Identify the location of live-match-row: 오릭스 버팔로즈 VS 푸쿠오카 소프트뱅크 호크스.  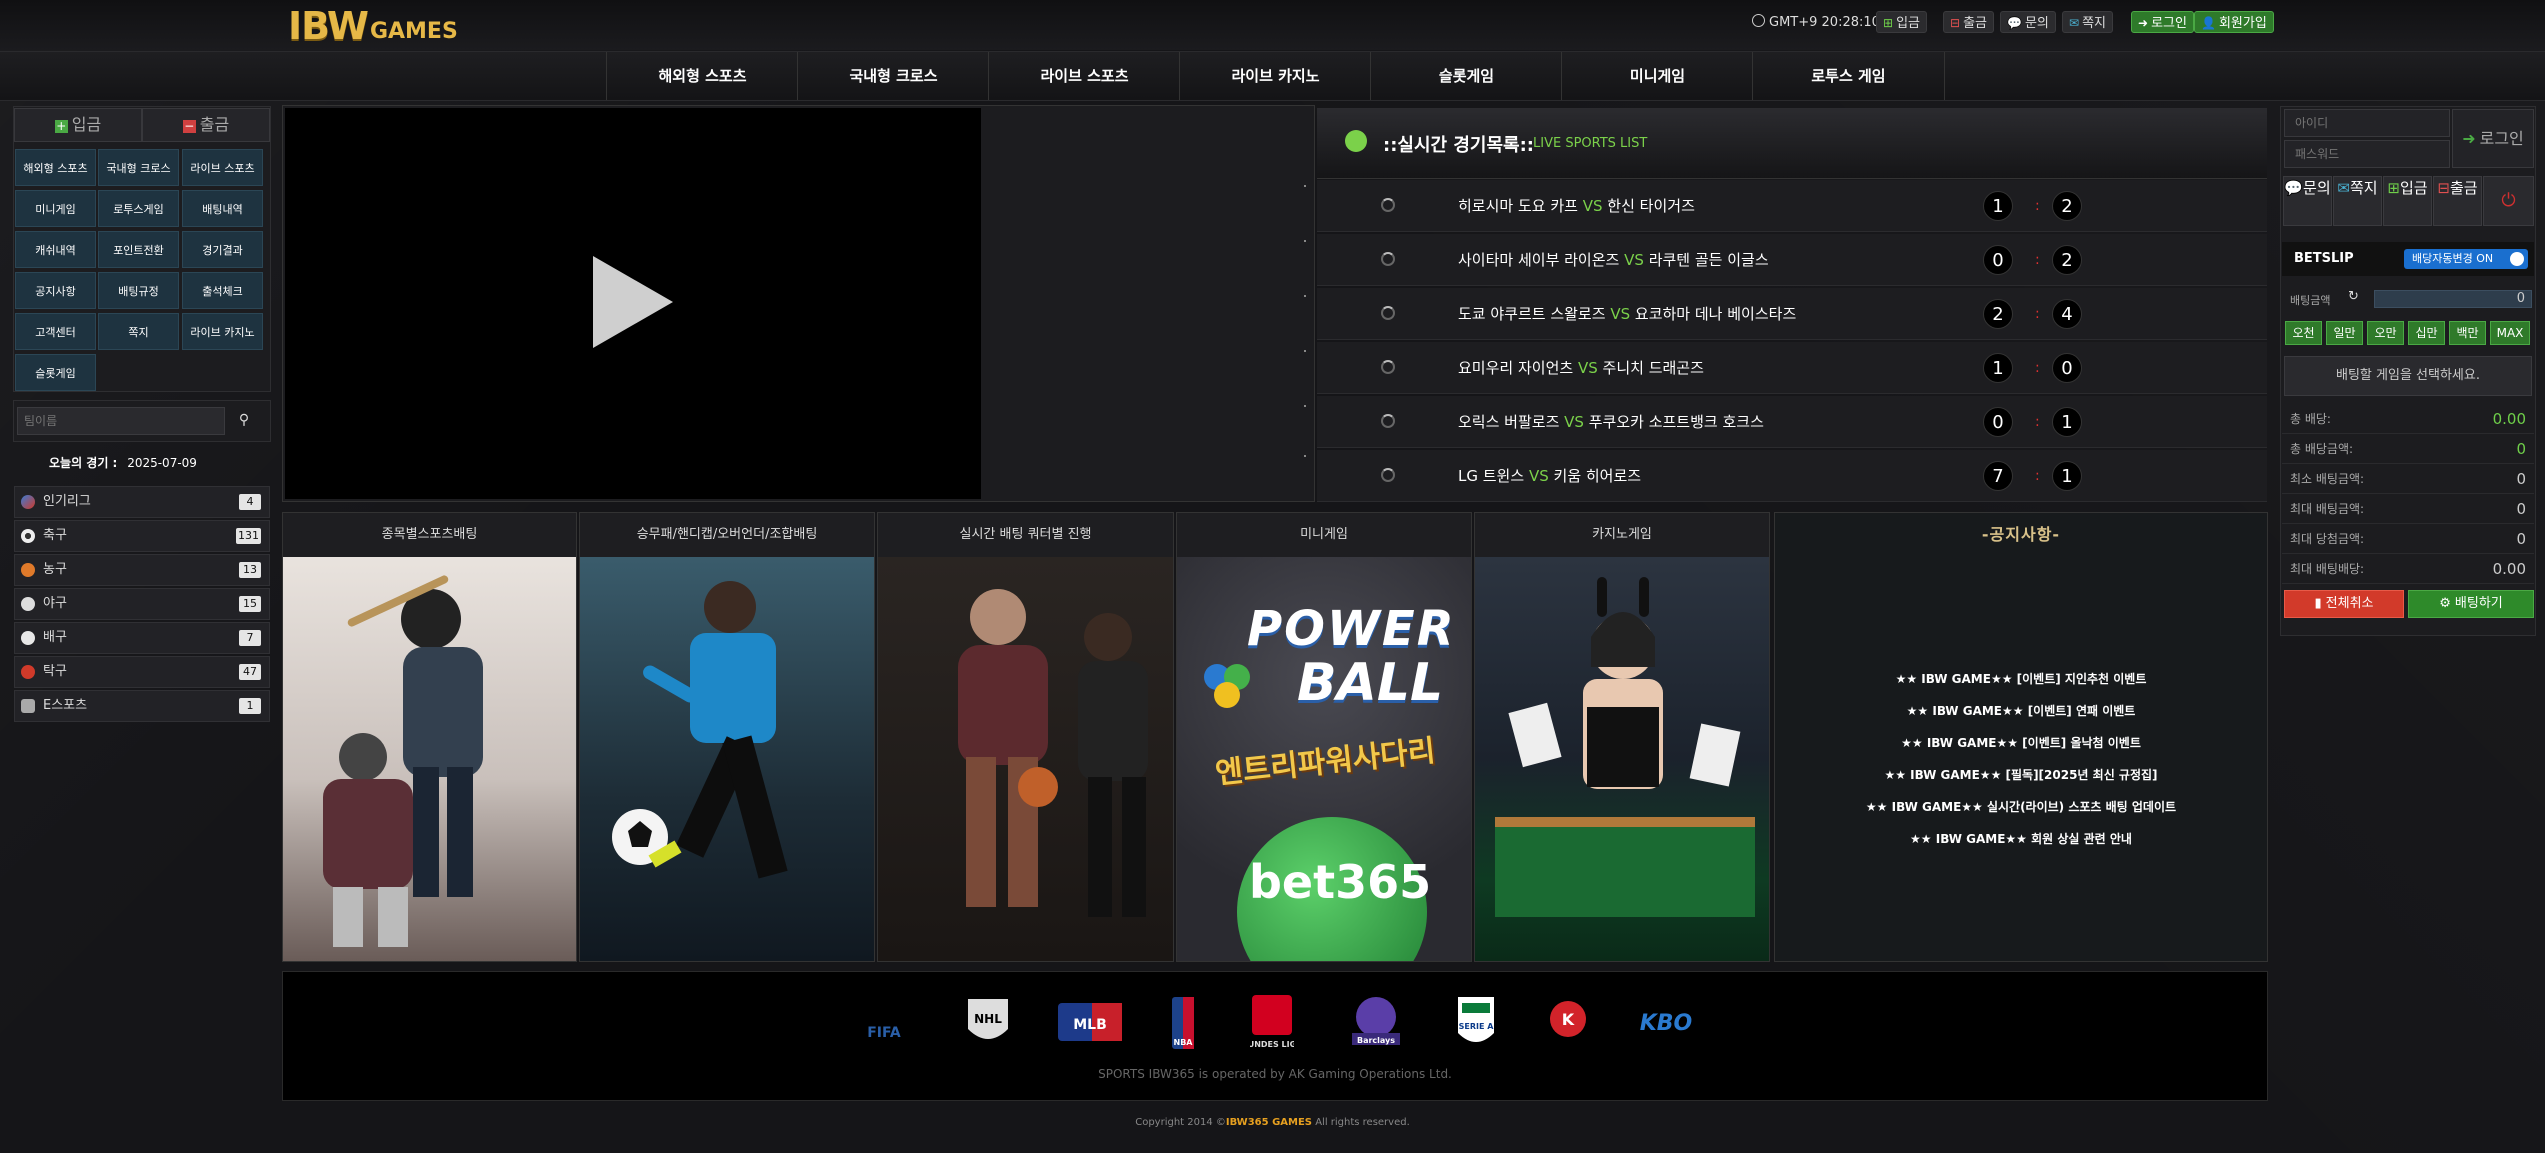
(1792, 422).